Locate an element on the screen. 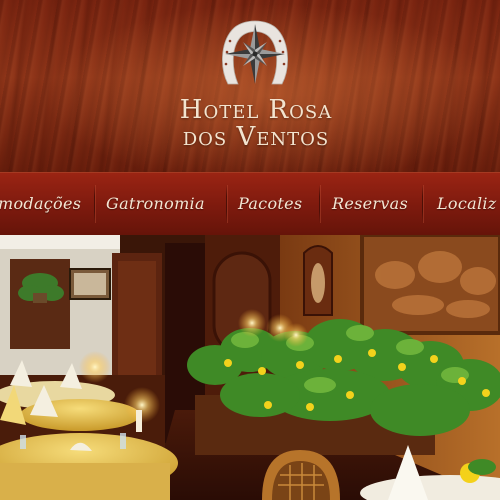 The image size is (500, 500). nav-item-acomodacoes: modações is located at coordinates (40, 204).